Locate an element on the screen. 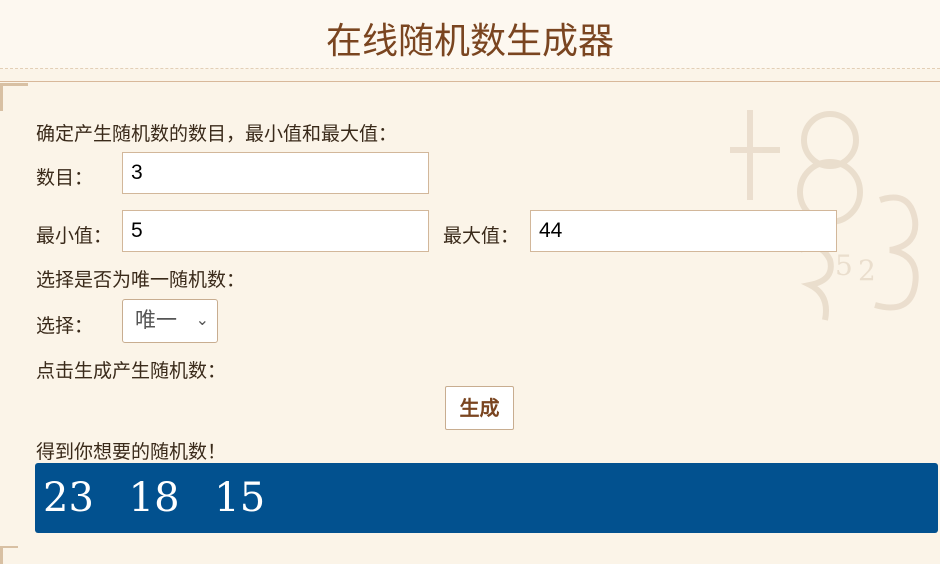 The width and height of the screenshot is (940, 564). result-number: 18 is located at coordinates (154, 498).